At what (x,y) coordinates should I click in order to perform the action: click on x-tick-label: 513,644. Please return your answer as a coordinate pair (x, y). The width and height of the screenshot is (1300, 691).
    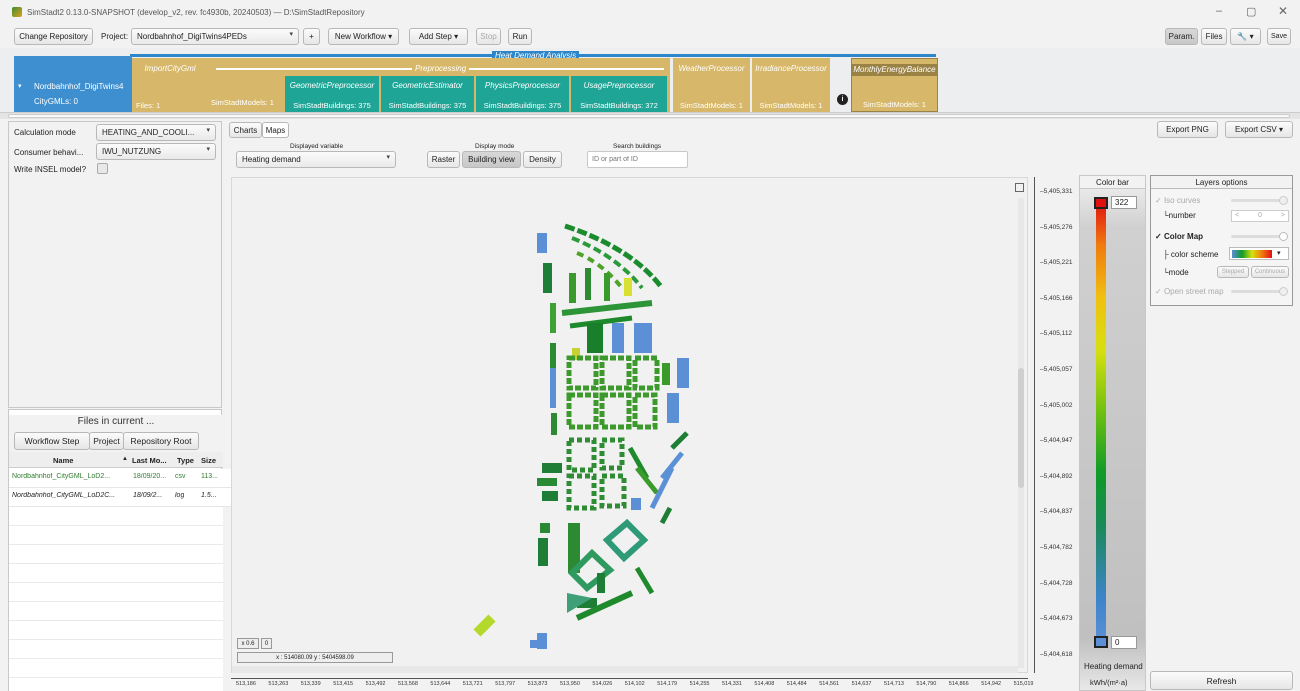
    Looking at the image, I should click on (440, 684).